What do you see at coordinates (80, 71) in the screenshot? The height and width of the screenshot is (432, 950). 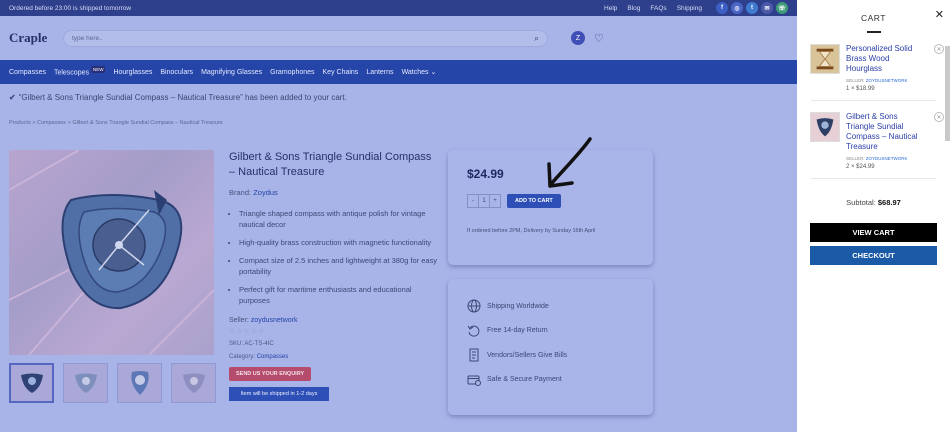 I see `nav-telescopes: Telescopes NEW` at bounding box center [80, 71].